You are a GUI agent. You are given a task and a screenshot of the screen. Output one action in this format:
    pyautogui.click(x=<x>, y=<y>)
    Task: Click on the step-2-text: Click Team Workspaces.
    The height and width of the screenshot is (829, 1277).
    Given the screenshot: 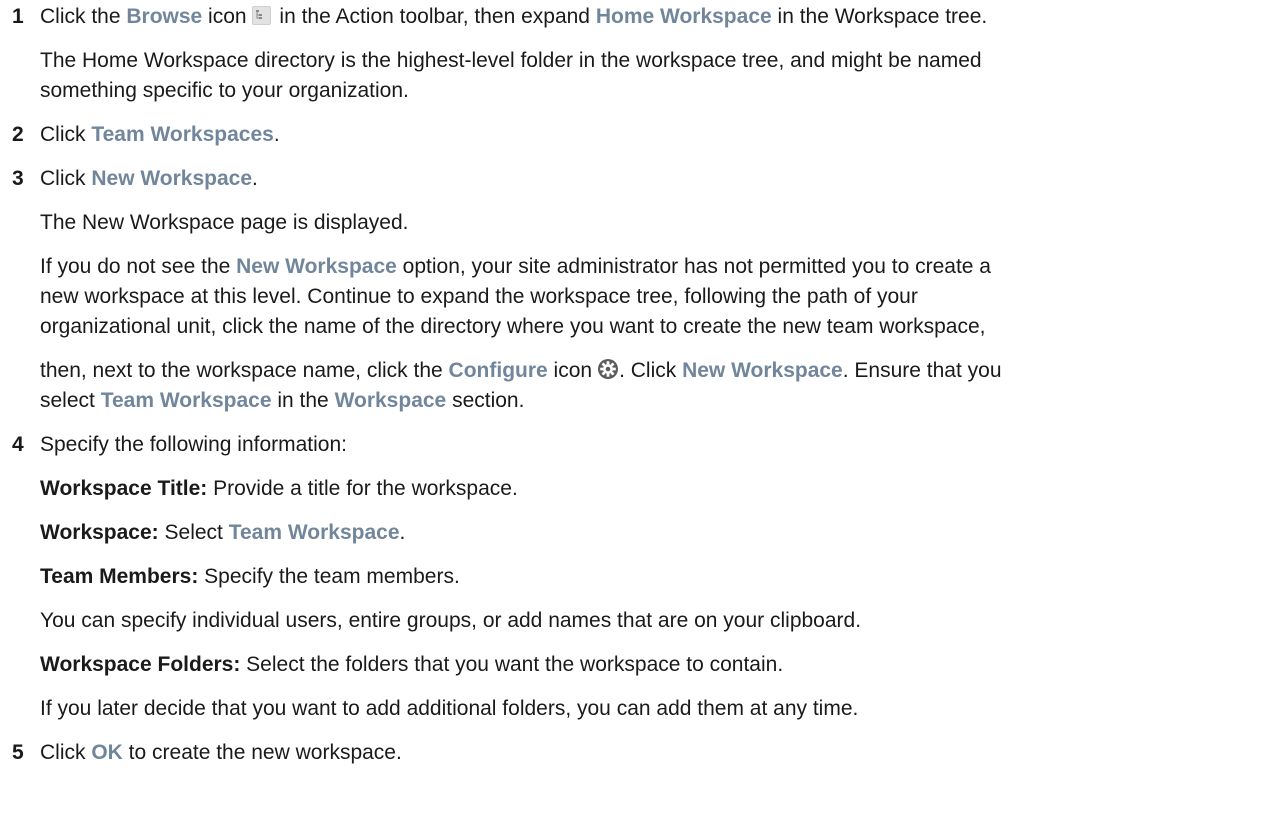 What is the action you would take?
    pyautogui.click(x=160, y=134)
    